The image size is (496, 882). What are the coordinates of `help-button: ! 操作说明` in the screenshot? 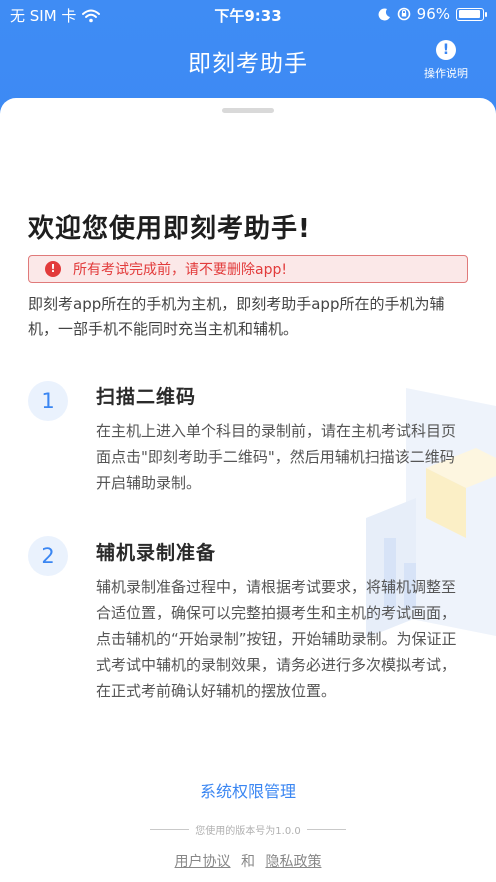 It's located at (446, 60).